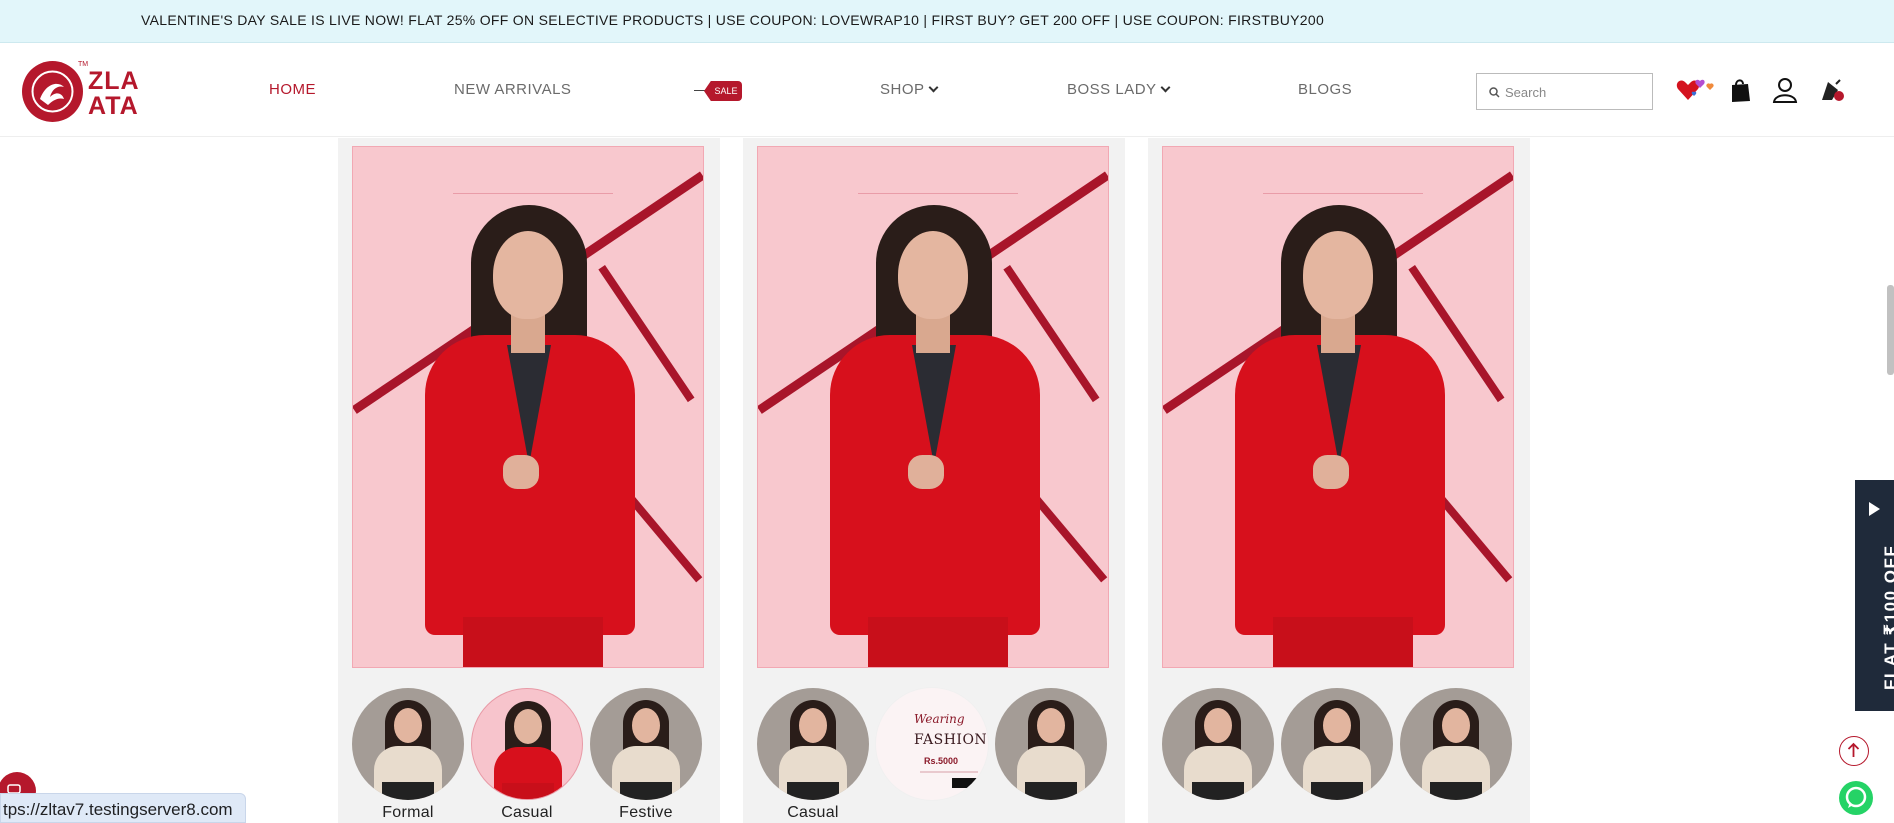 Image resolution: width=1894 pixels, height=823 pixels. I want to click on cart-icon, so click(1832, 90).